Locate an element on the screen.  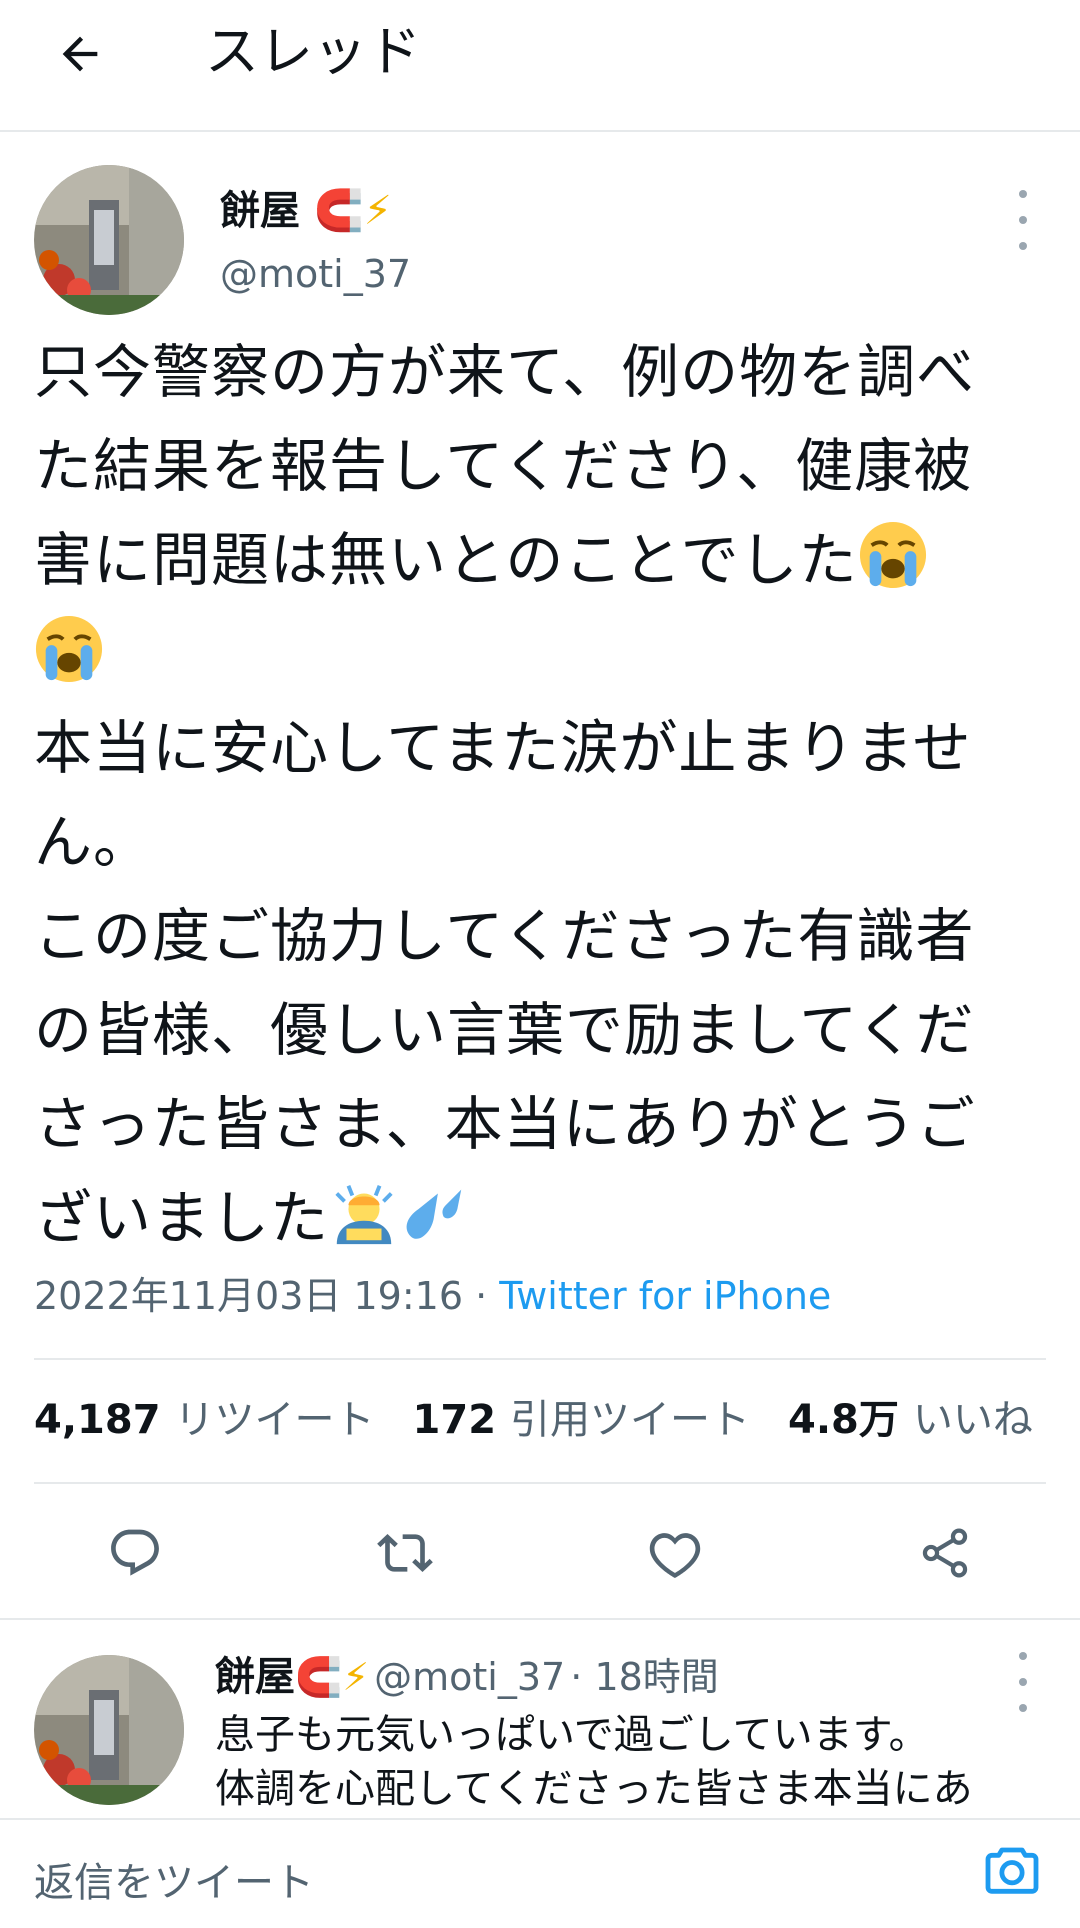
reply-button is located at coordinates (135, 1553).